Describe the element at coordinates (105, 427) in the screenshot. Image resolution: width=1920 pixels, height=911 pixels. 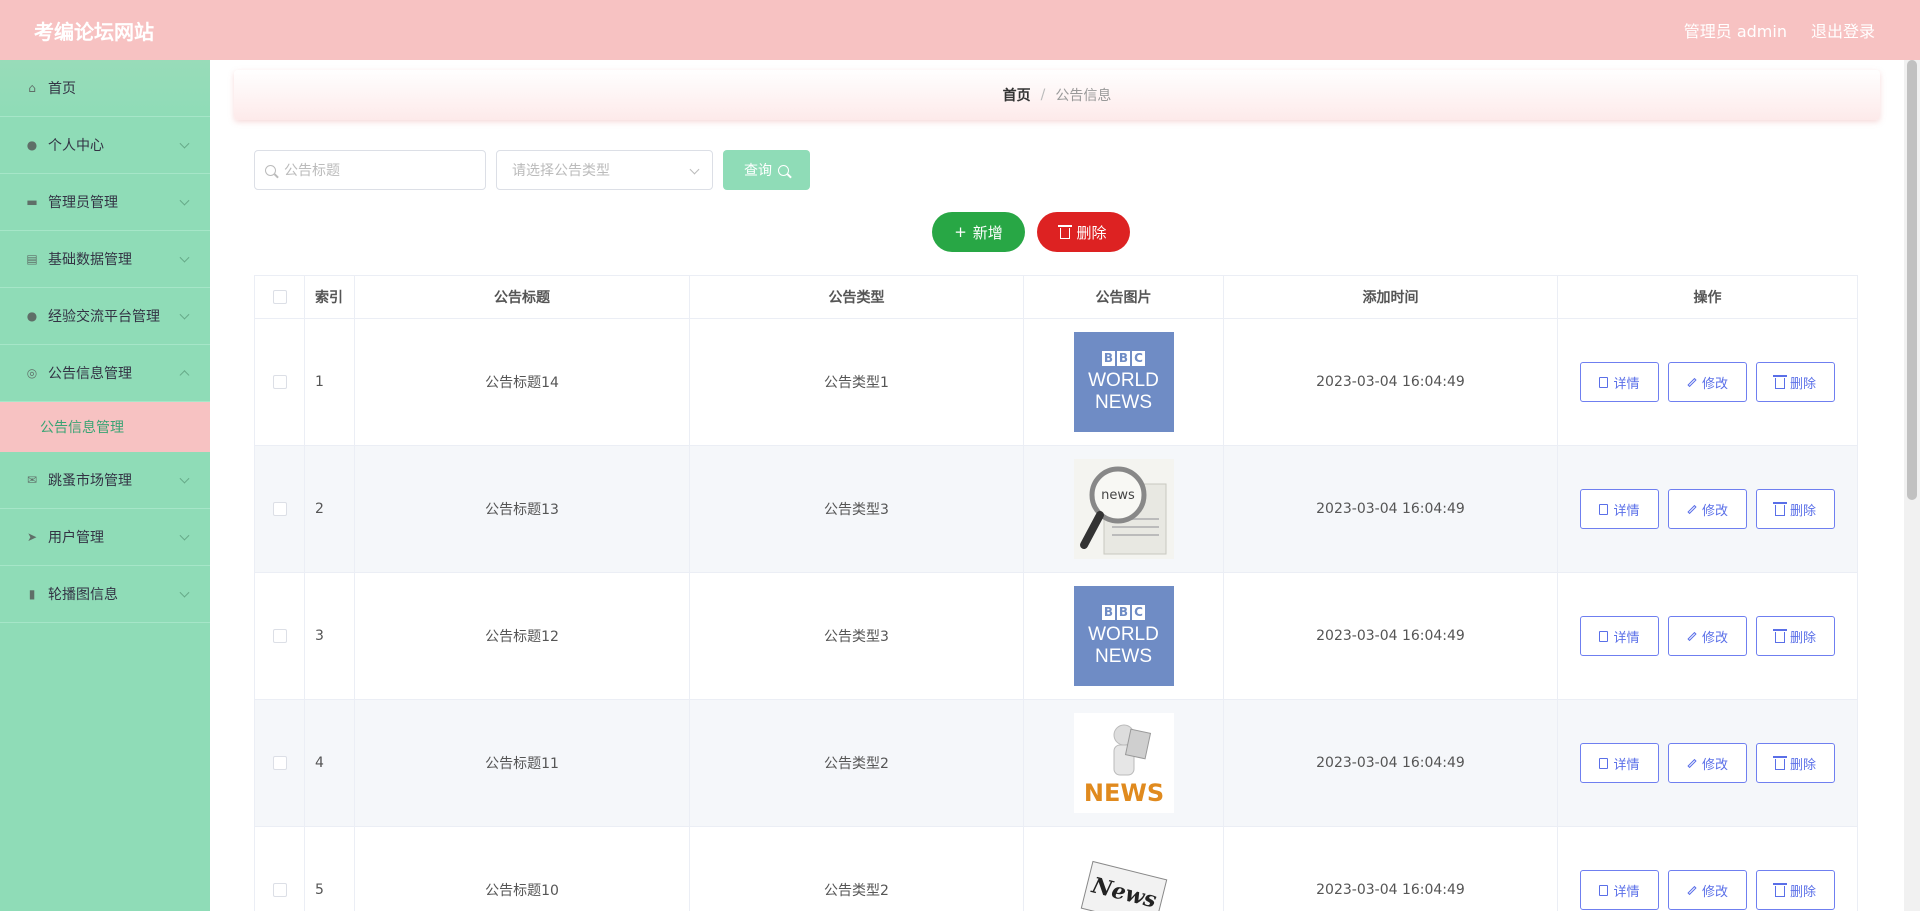
I see `sidebar-subitem-announcement: 公告信息管理` at that location.